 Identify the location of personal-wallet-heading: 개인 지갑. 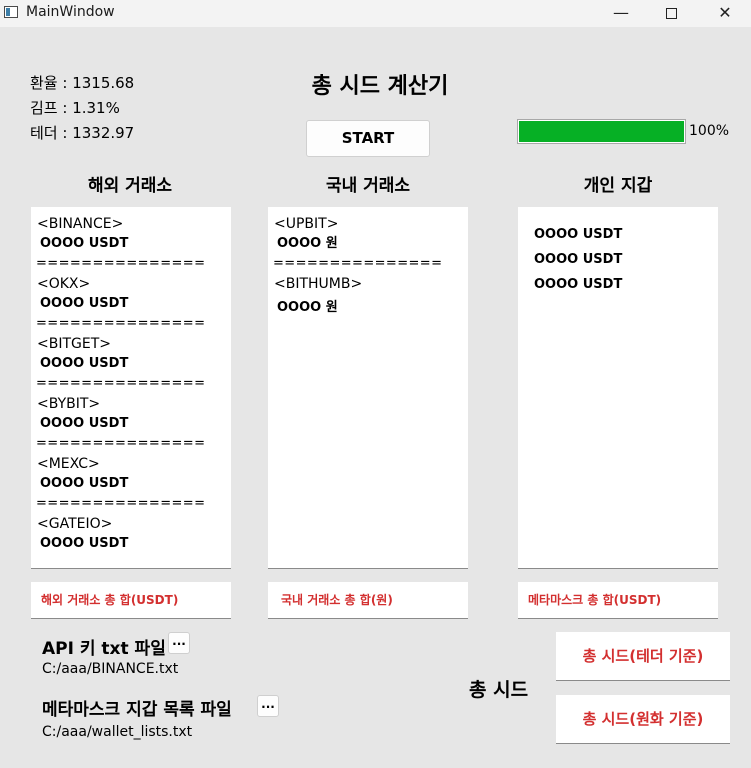
(618, 186).